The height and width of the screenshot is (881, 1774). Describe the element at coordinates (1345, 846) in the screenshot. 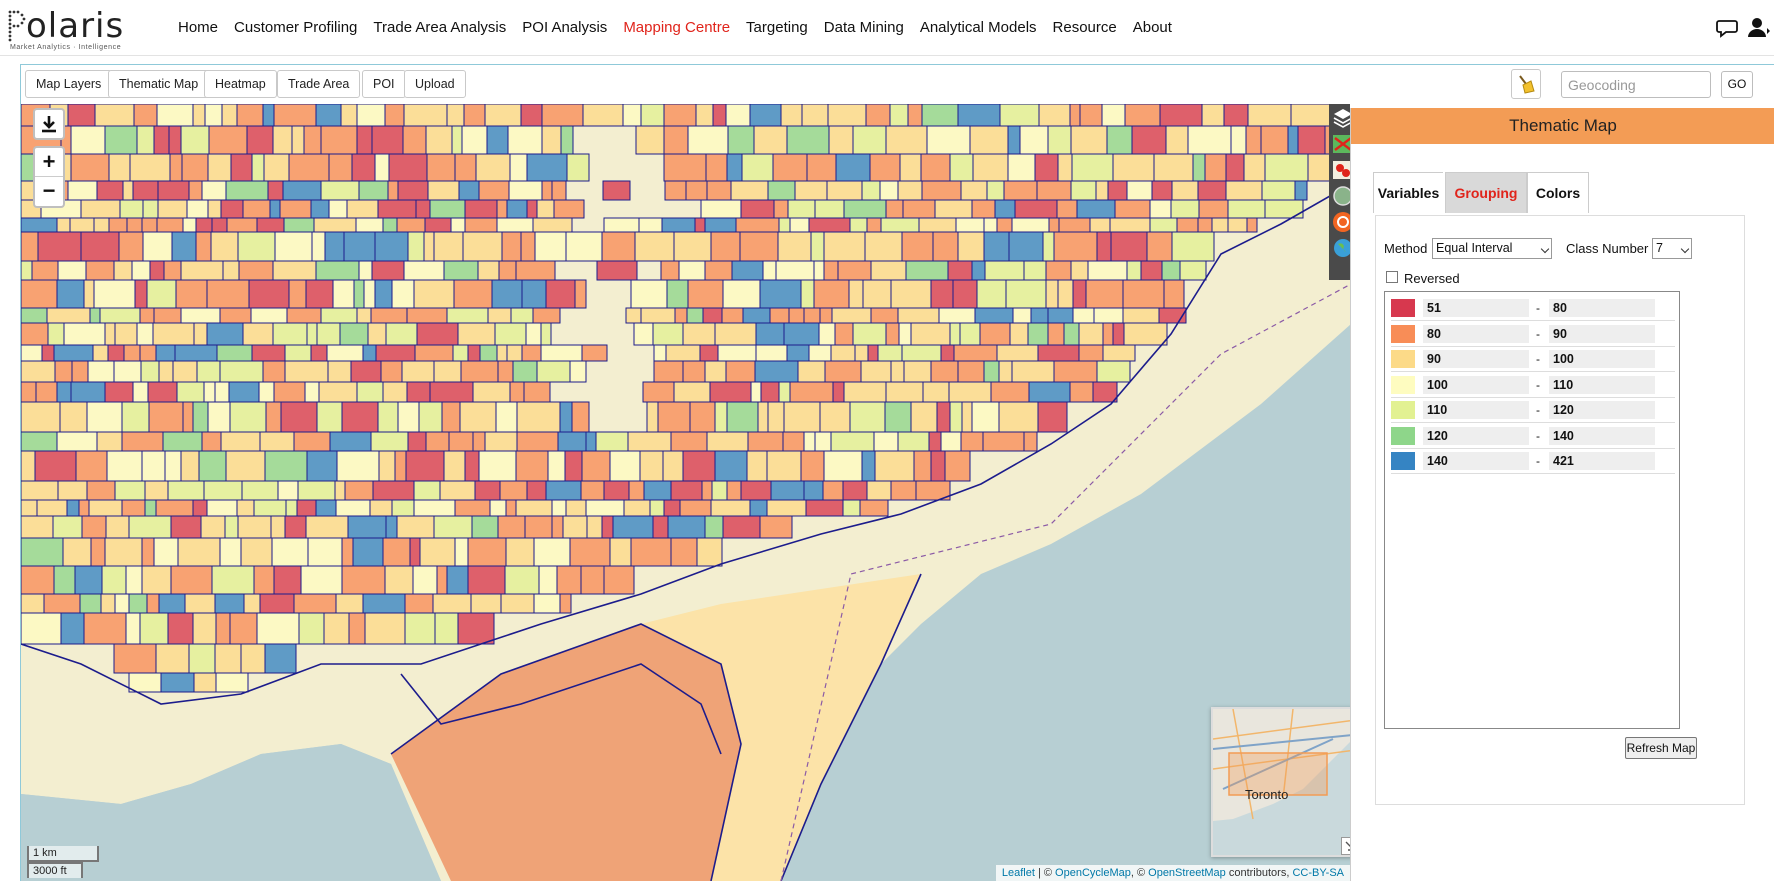

I see `minimap-toggle-button` at that location.